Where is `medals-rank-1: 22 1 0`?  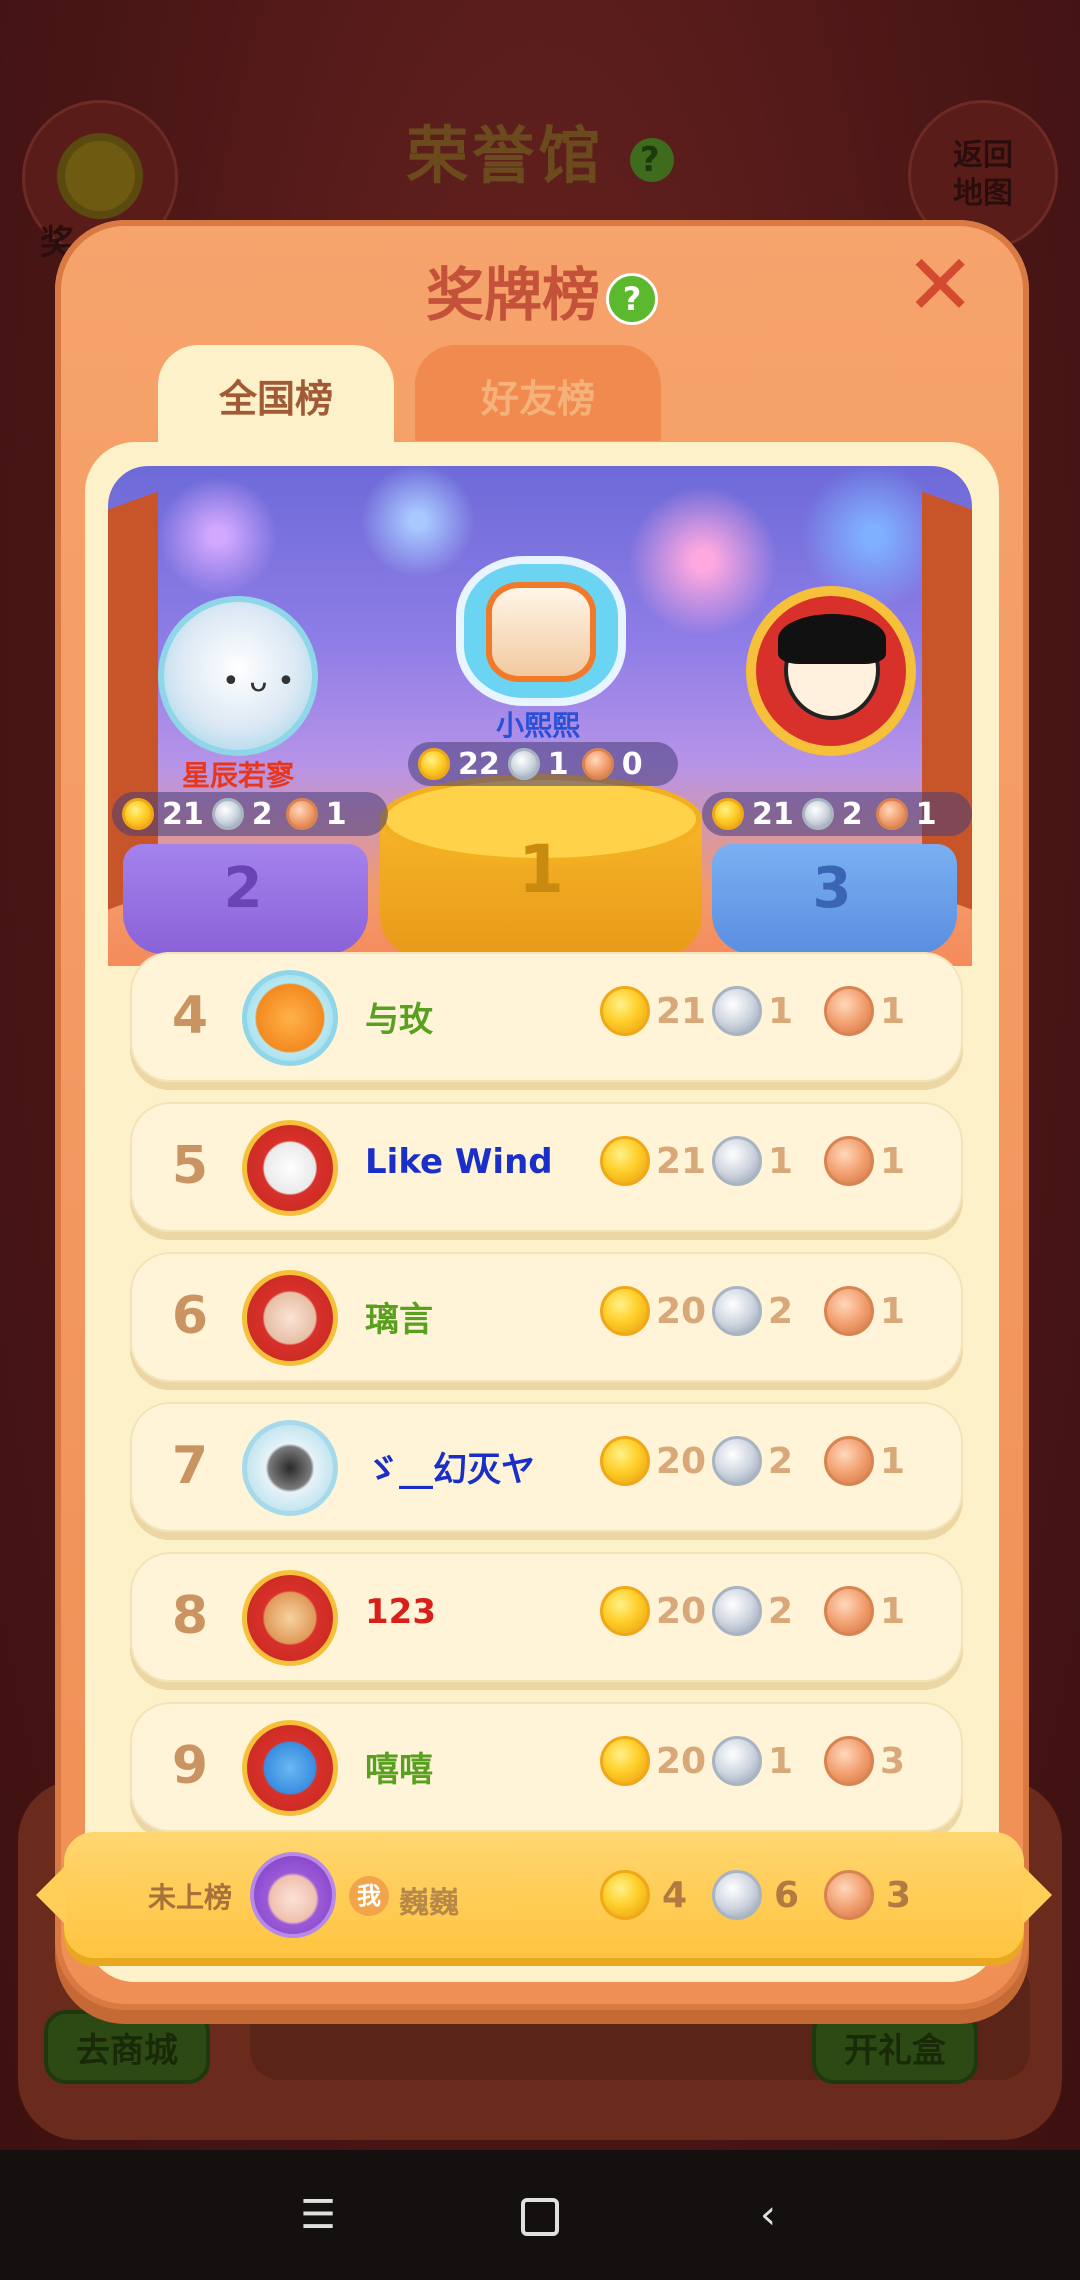
medals-rank-1: 22 1 0 is located at coordinates (543, 764).